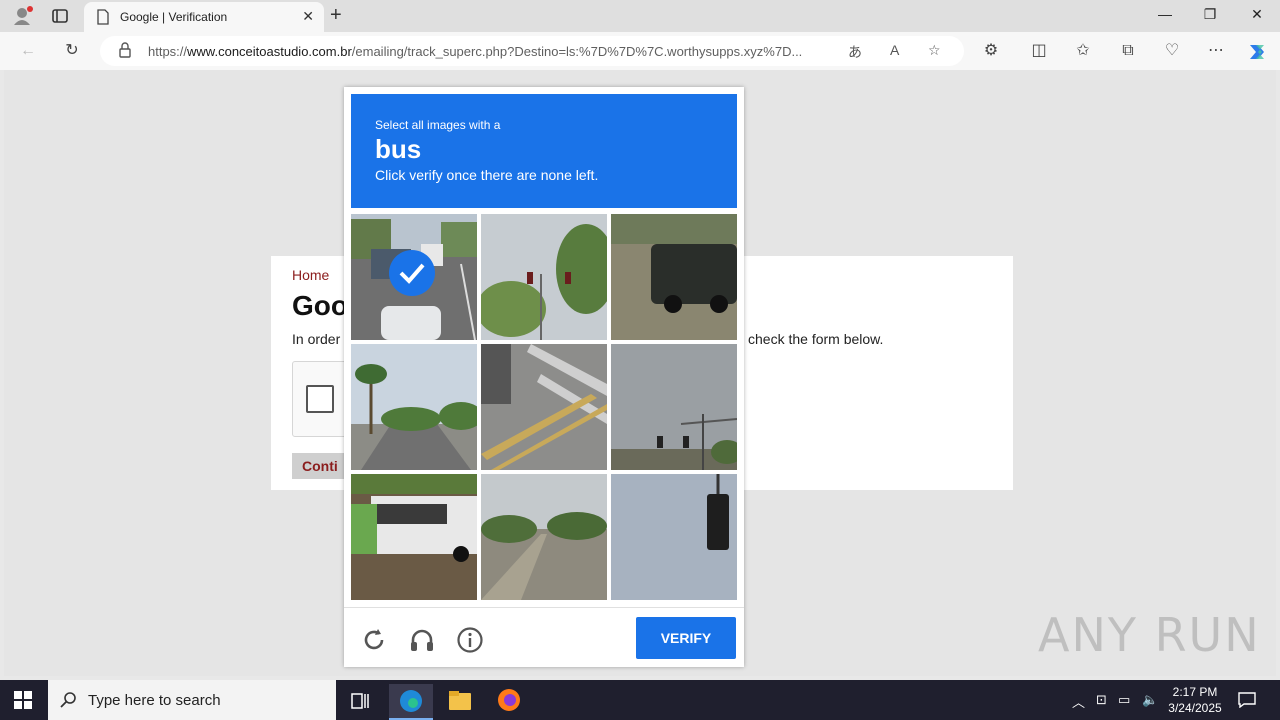 Image resolution: width=1280 pixels, height=720 pixels. Describe the element at coordinates (1195, 708) in the screenshot. I see `clock-date: 3/24/2025` at that location.